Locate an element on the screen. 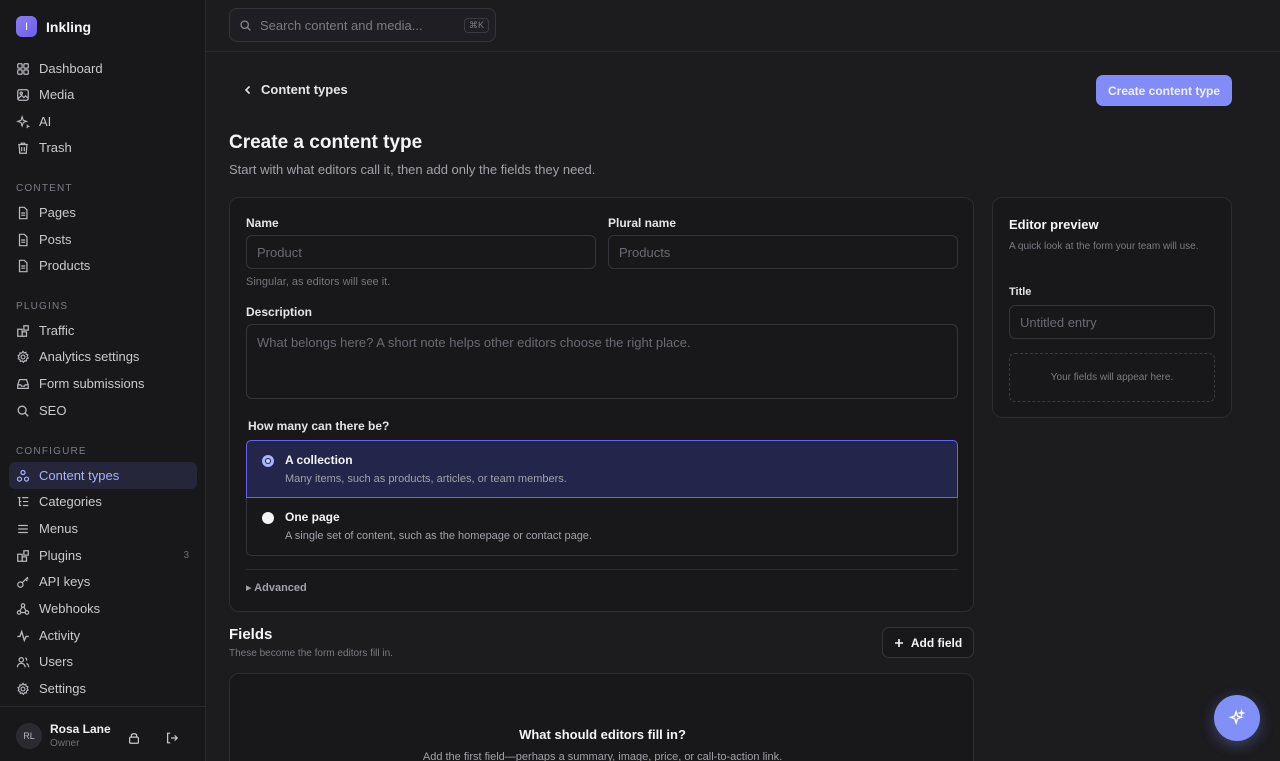 The width and height of the screenshot is (1280, 761). fields-subtitle: These become the form editors fill in. is located at coordinates (311, 653).